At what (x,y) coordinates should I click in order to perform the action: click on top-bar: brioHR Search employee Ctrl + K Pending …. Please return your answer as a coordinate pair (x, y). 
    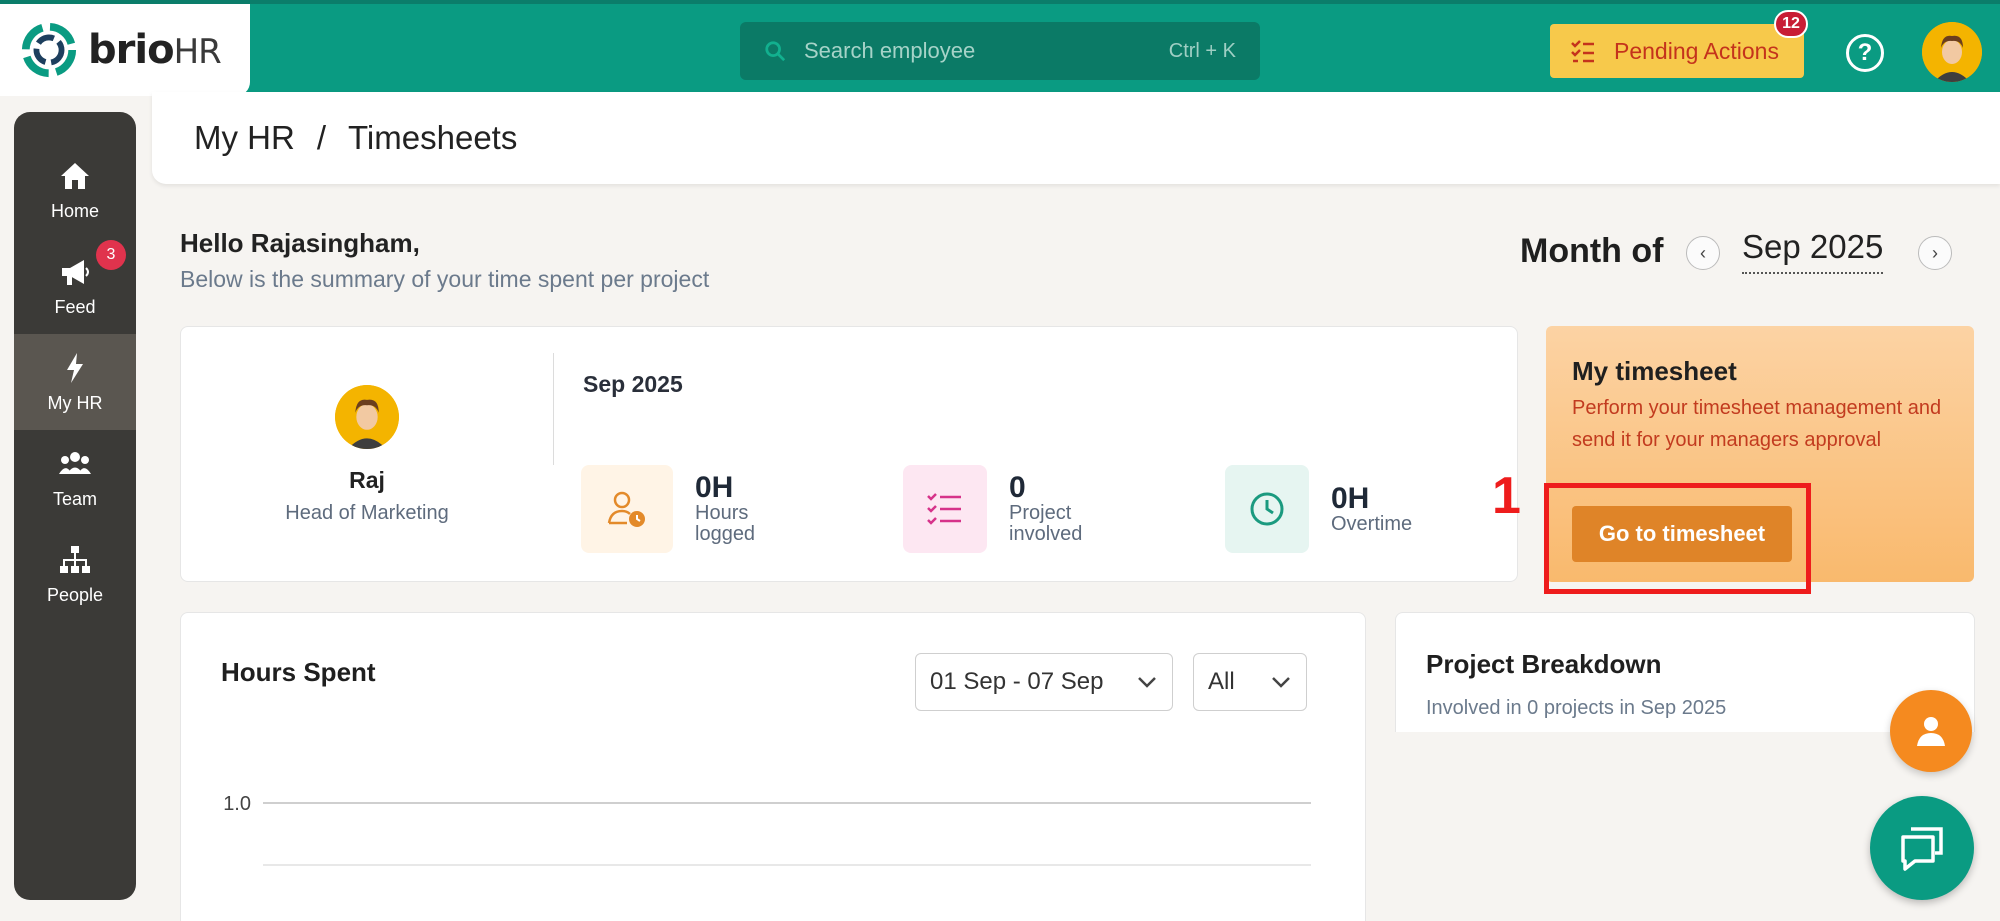
    Looking at the image, I should click on (1000, 48).